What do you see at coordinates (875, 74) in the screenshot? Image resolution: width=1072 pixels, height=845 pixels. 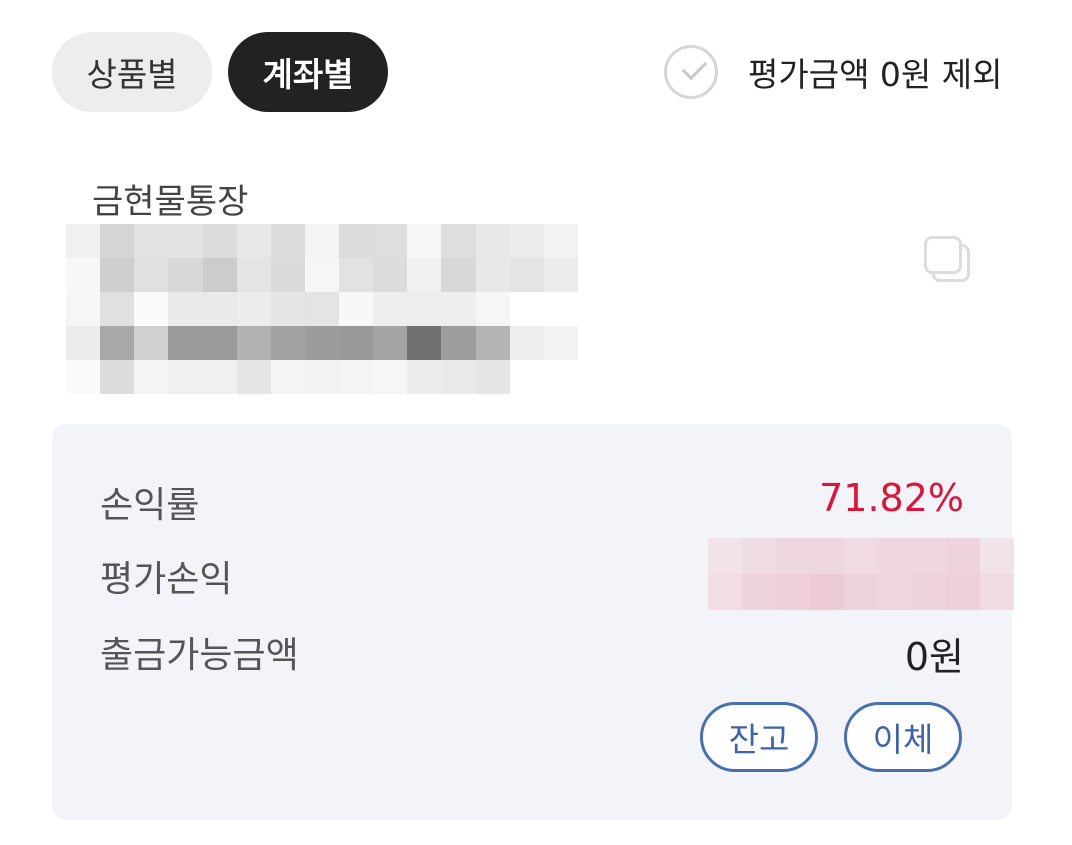 I see `exclude-zero-label: 평가금액 0원 제외` at bounding box center [875, 74].